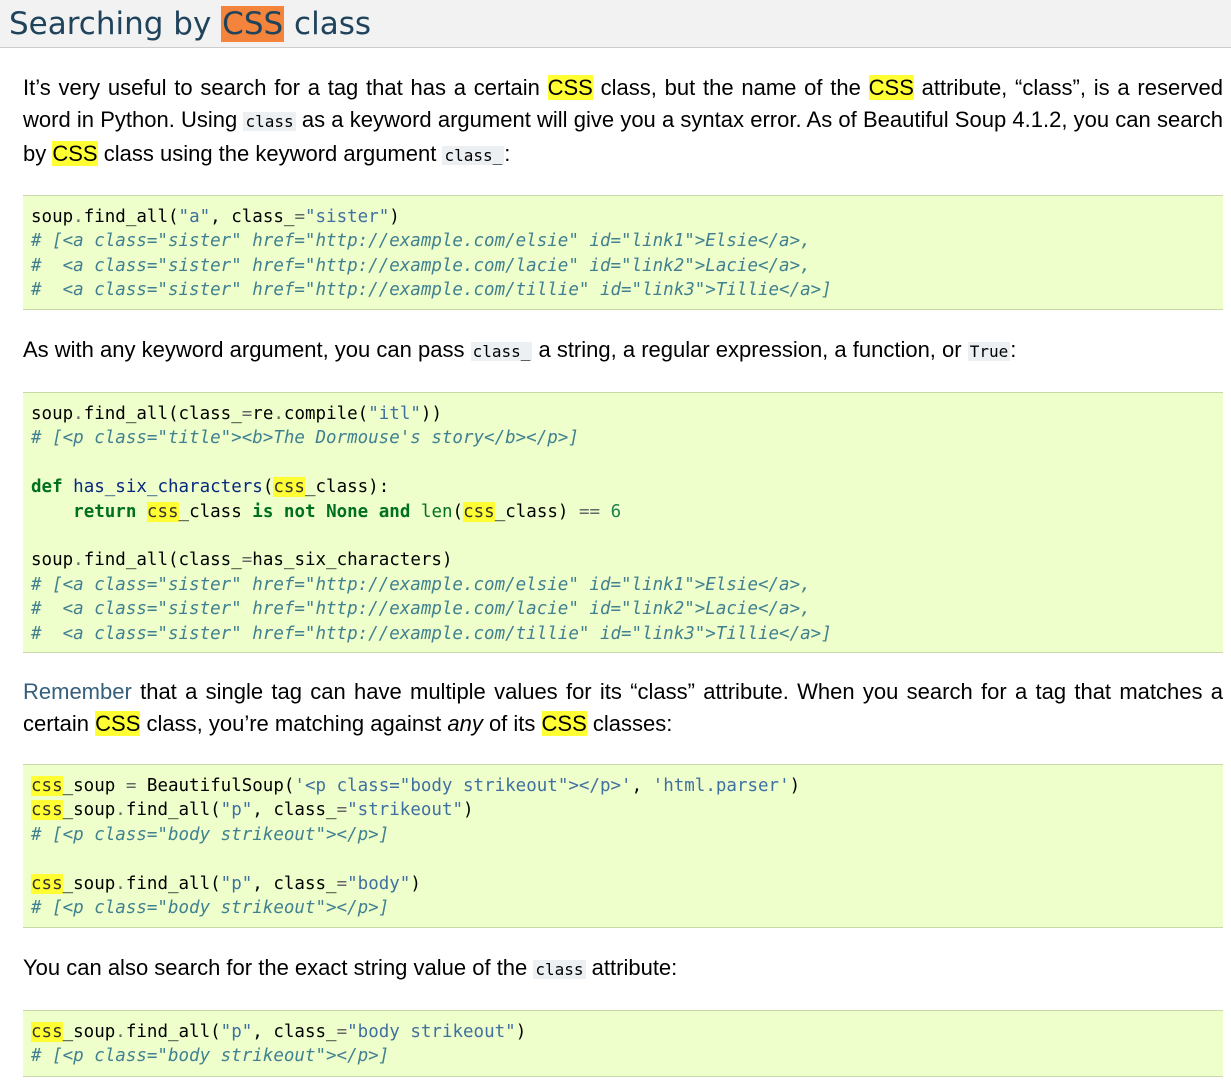 The image size is (1231, 1082). I want to click on emphasis: any, so click(465, 723).